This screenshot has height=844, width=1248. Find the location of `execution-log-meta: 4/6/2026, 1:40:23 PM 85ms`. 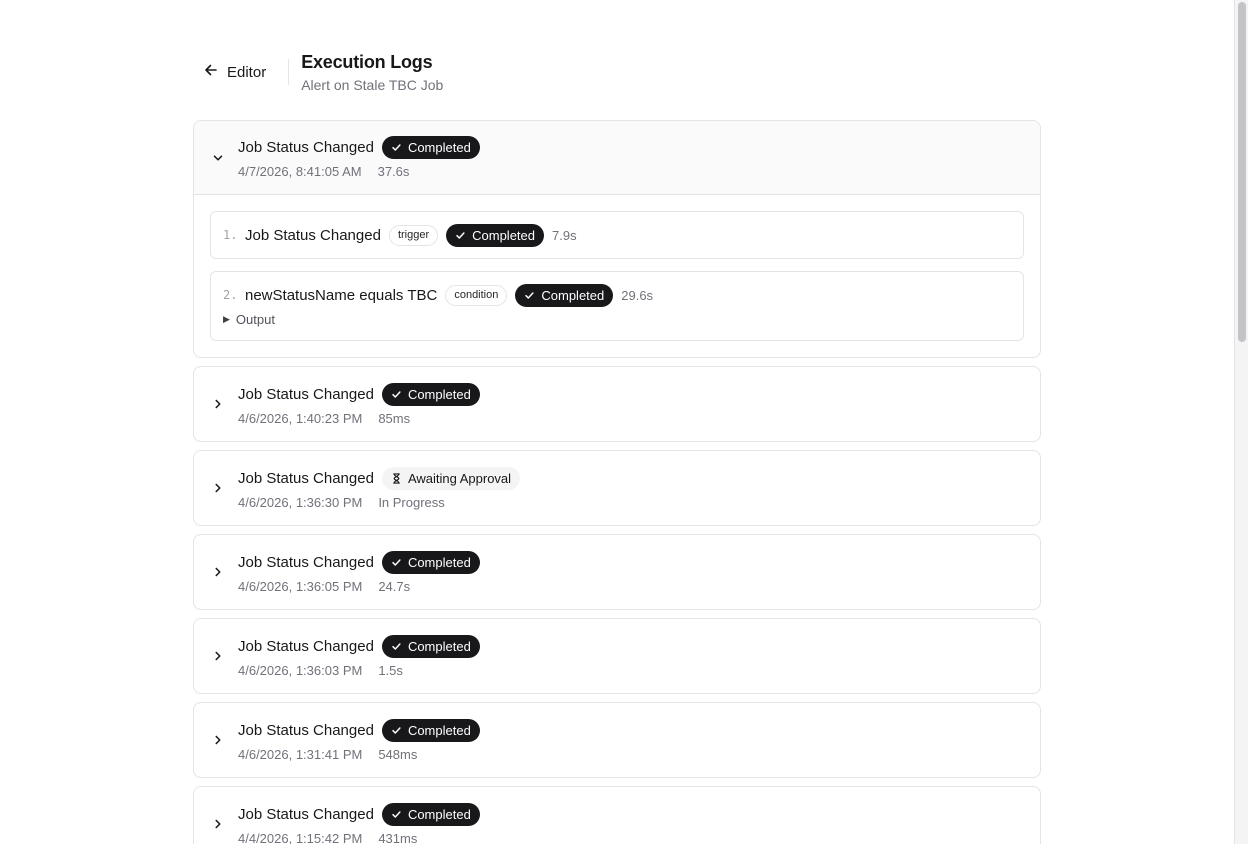

execution-log-meta: 4/6/2026, 1:40:23 PM 85ms is located at coordinates (359, 418).